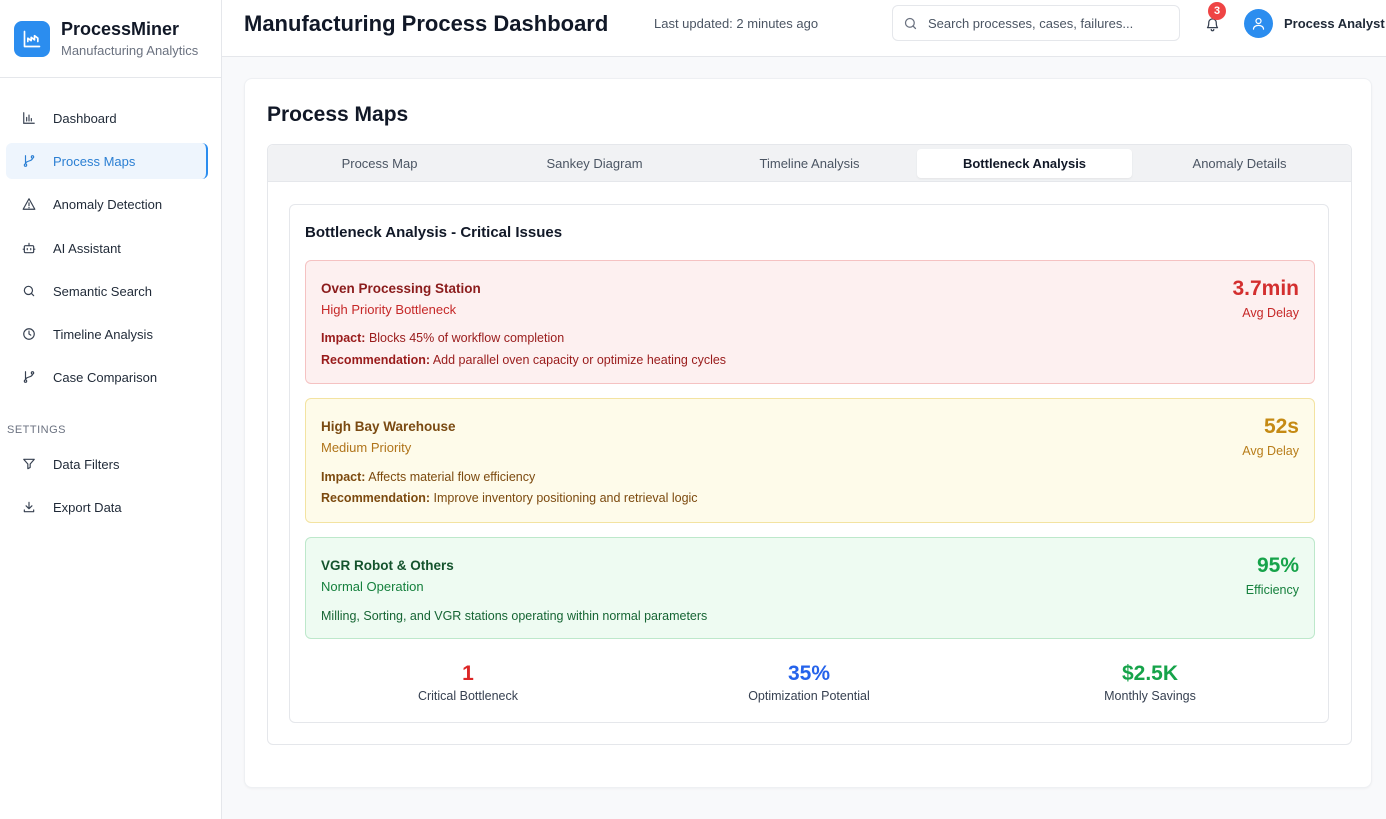 This screenshot has width=1386, height=819. I want to click on notification-badge: 3, so click(1217, 11).